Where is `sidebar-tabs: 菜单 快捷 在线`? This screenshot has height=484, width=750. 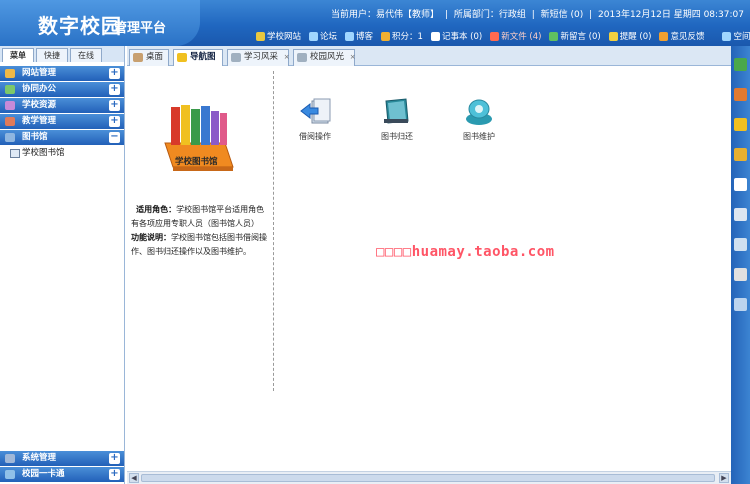
sidebar-tabs: 菜单 快捷 在线 is located at coordinates (62, 54).